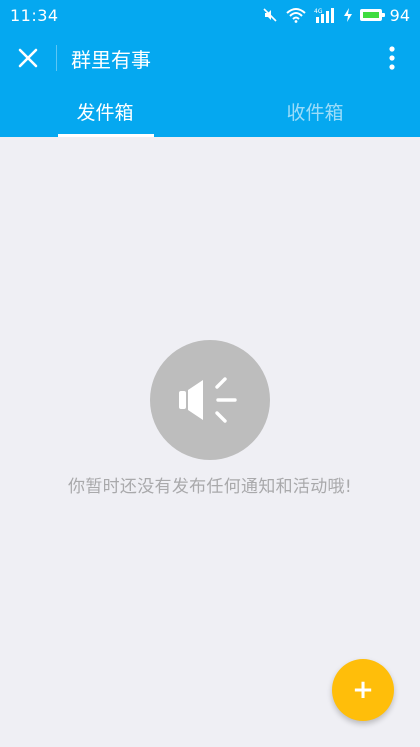  Describe the element at coordinates (56, 58) in the screenshot. I see `toolbar-divider` at that location.